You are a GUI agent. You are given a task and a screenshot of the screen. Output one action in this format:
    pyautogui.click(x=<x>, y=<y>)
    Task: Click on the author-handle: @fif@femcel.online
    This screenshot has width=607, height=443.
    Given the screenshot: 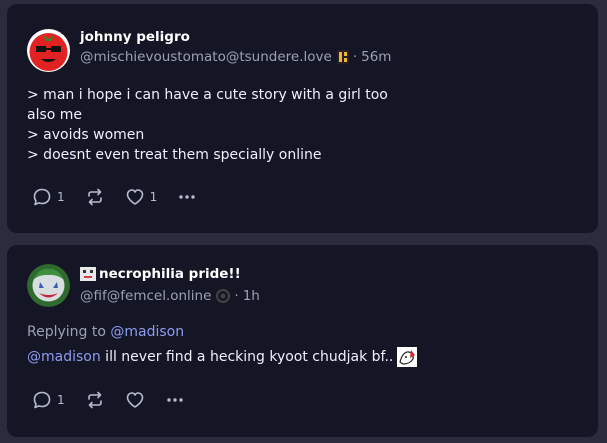 What is the action you would take?
    pyautogui.click(x=145, y=296)
    